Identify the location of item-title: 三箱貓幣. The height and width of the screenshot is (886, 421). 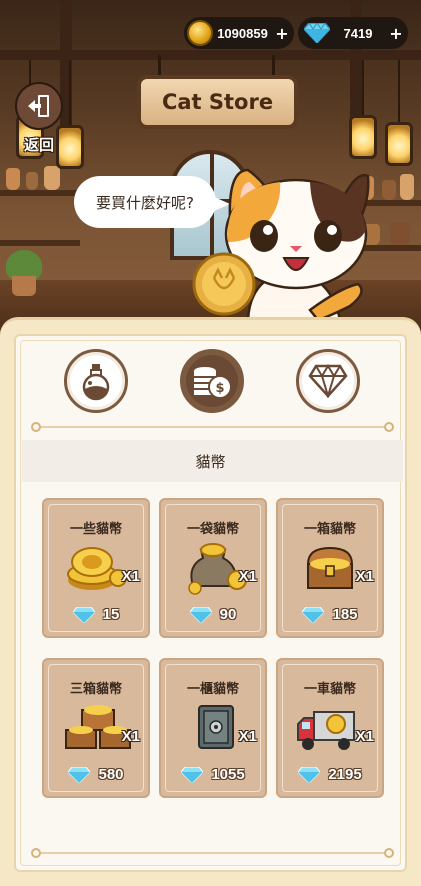
(95, 689).